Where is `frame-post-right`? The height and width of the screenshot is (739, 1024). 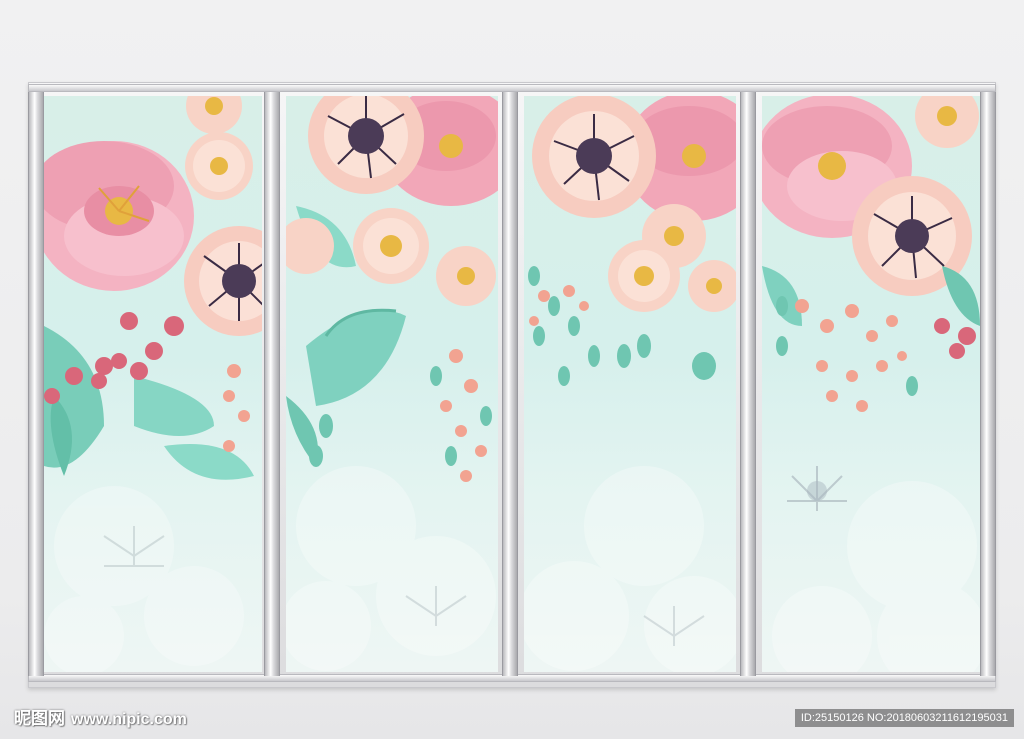 frame-post-right is located at coordinates (988, 384).